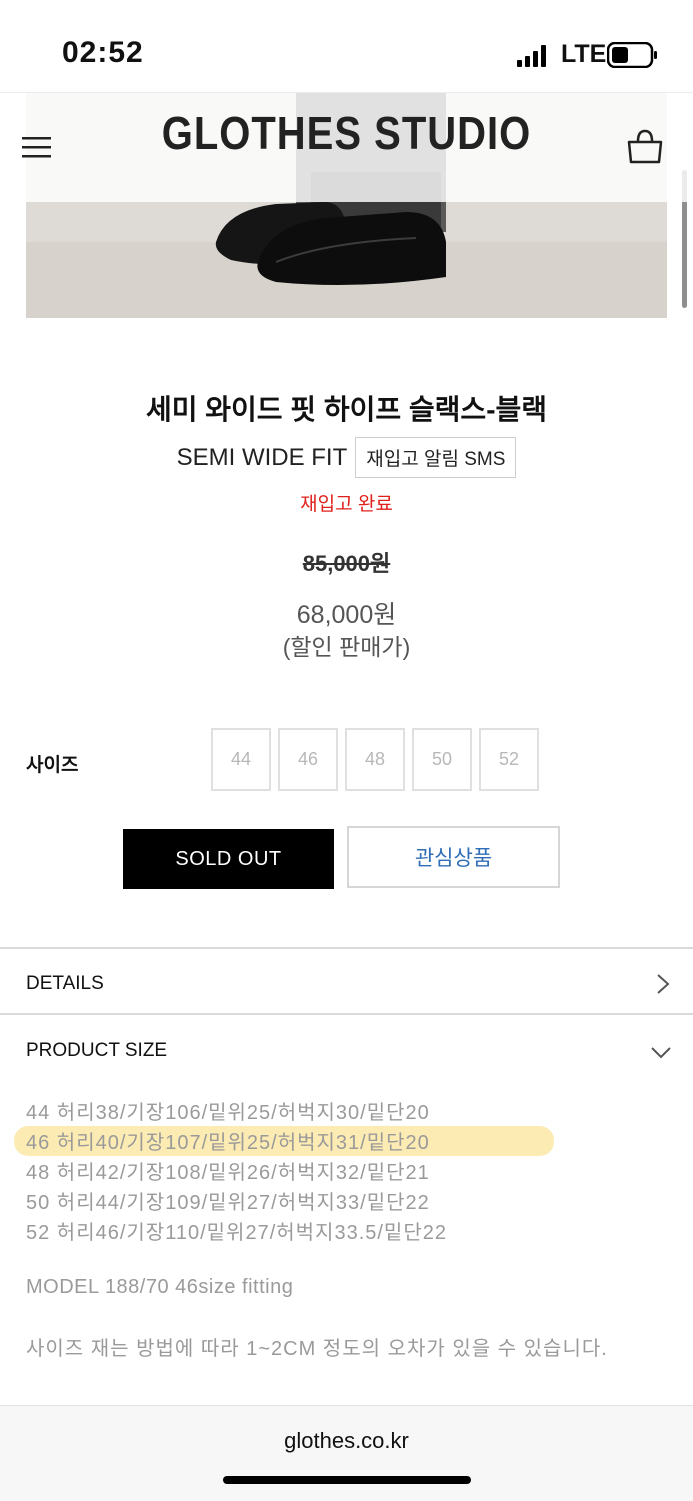  What do you see at coordinates (346, 409) in the screenshot?
I see `product-title: 세미 와이드 핏 하이프 슬랙스-블랙` at bounding box center [346, 409].